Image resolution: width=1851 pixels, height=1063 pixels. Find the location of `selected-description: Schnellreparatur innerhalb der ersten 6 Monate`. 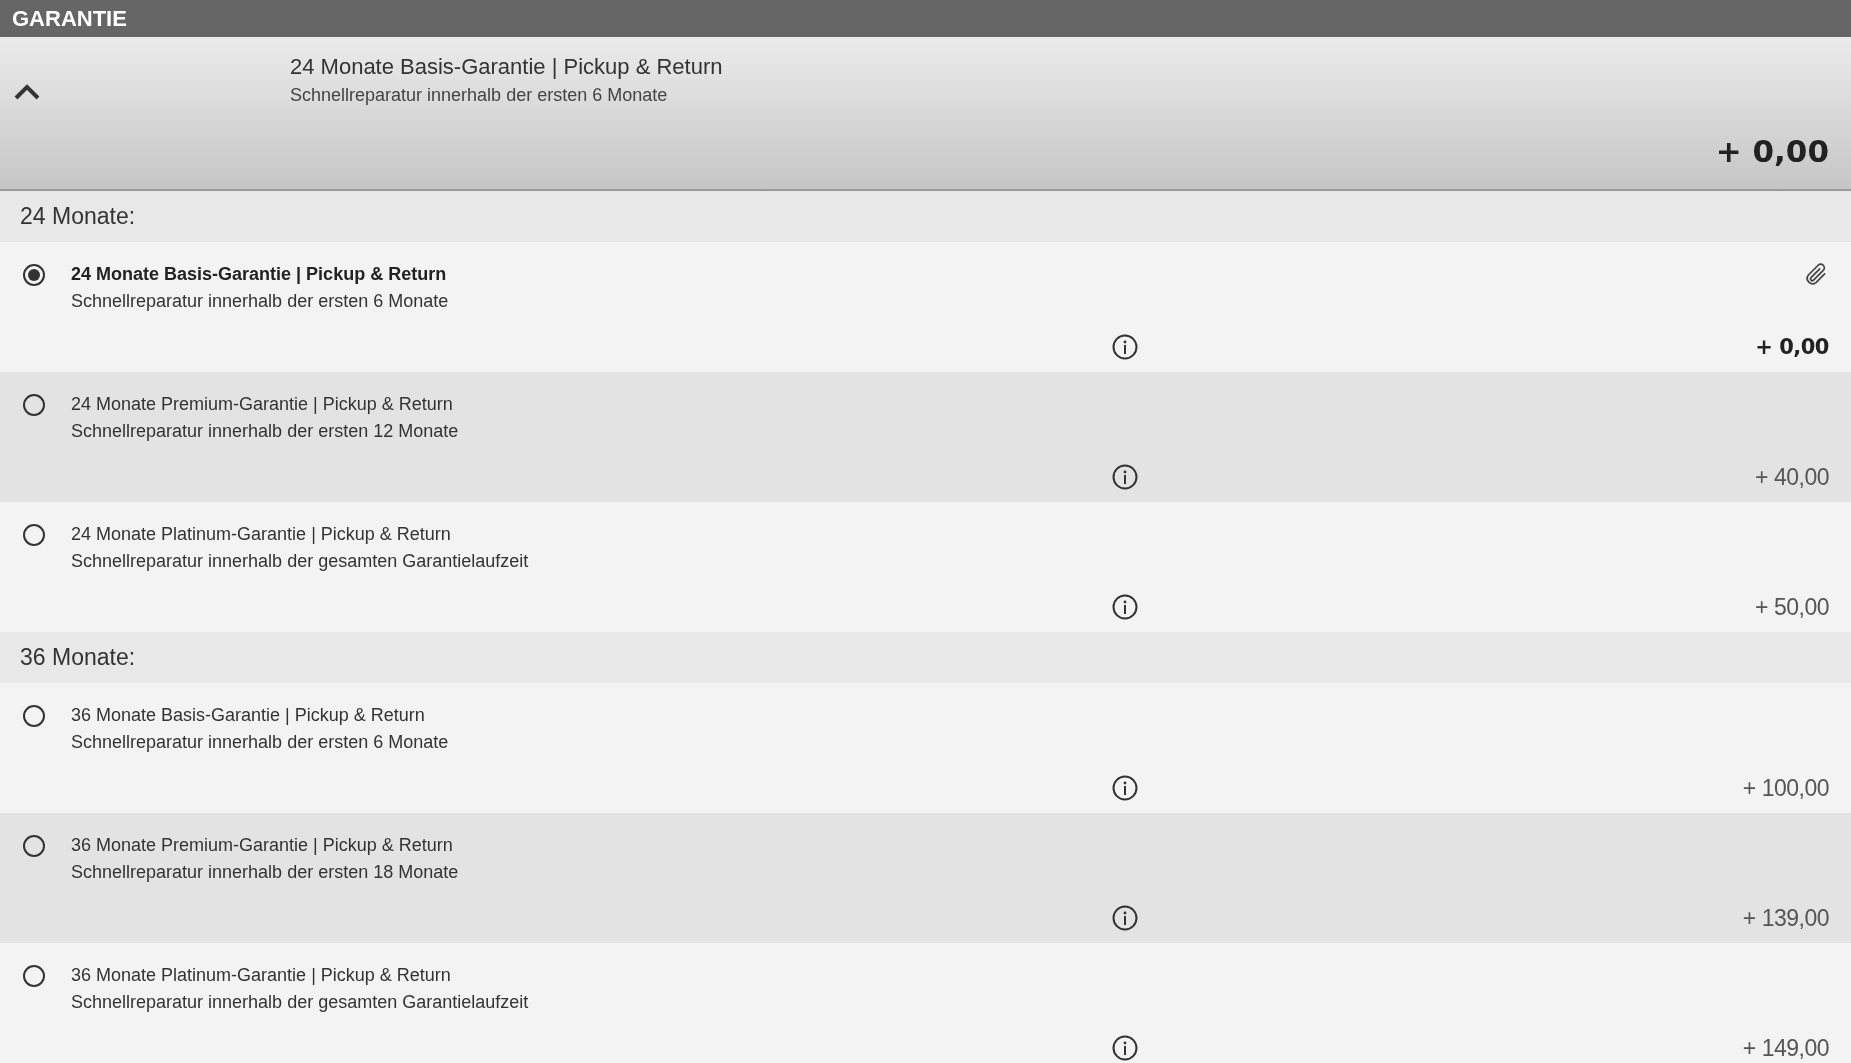

selected-description: Schnellreparatur innerhalb der ersten 6 Monate is located at coordinates (479, 95).